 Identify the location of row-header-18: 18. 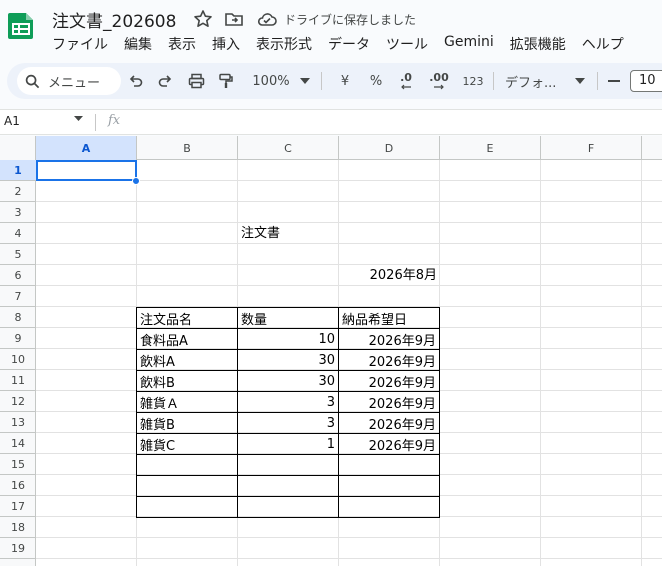
(18, 527).